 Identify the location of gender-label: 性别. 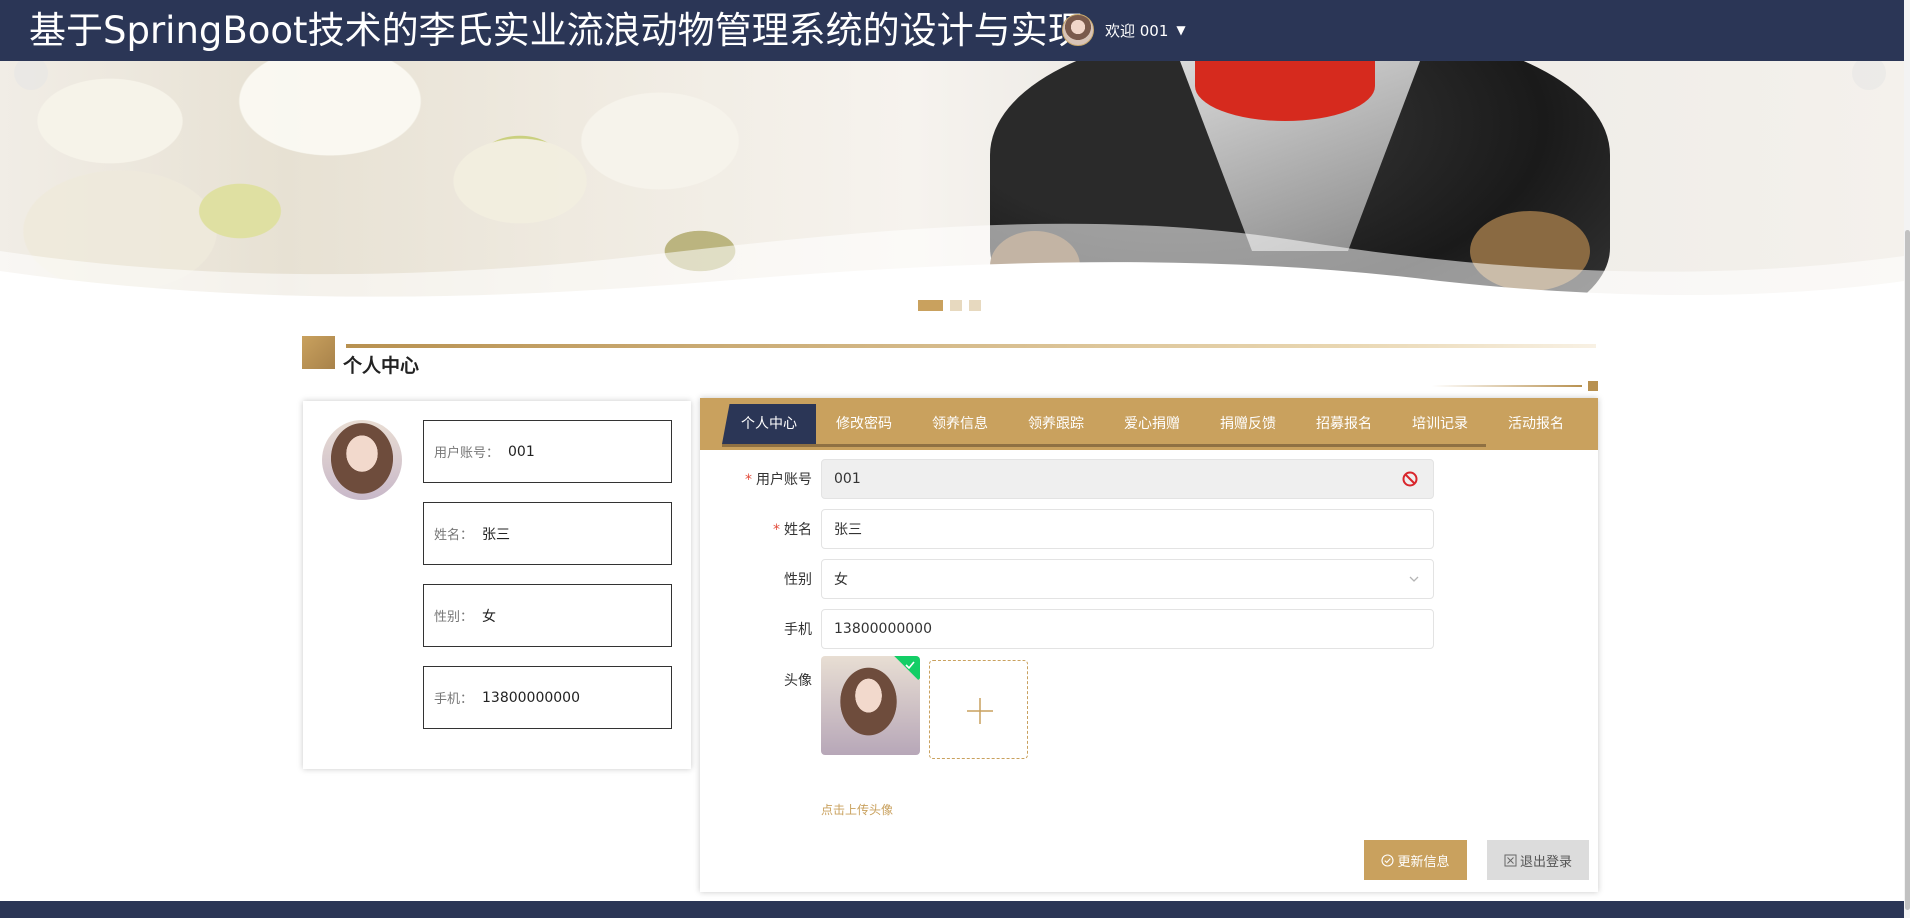
(798, 580).